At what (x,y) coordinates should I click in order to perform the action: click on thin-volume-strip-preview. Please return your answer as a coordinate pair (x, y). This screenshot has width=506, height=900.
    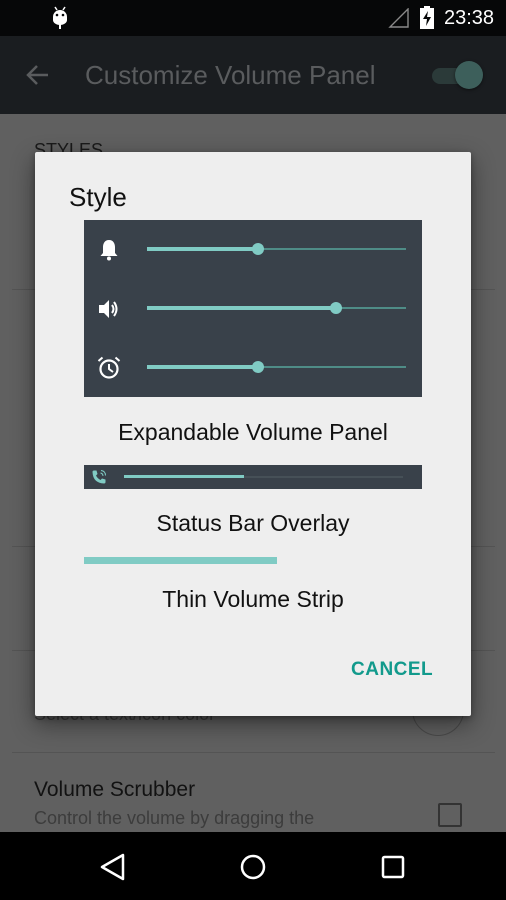
    Looking at the image, I should click on (253, 560).